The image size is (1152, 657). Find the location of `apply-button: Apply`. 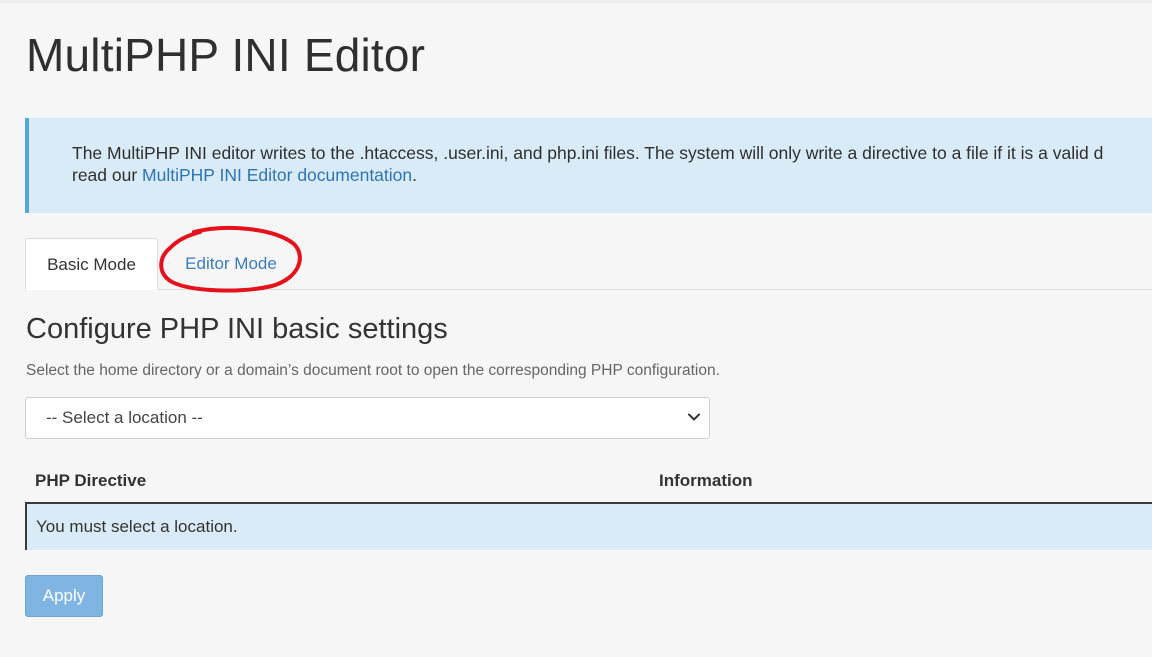

apply-button: Apply is located at coordinates (64, 596).